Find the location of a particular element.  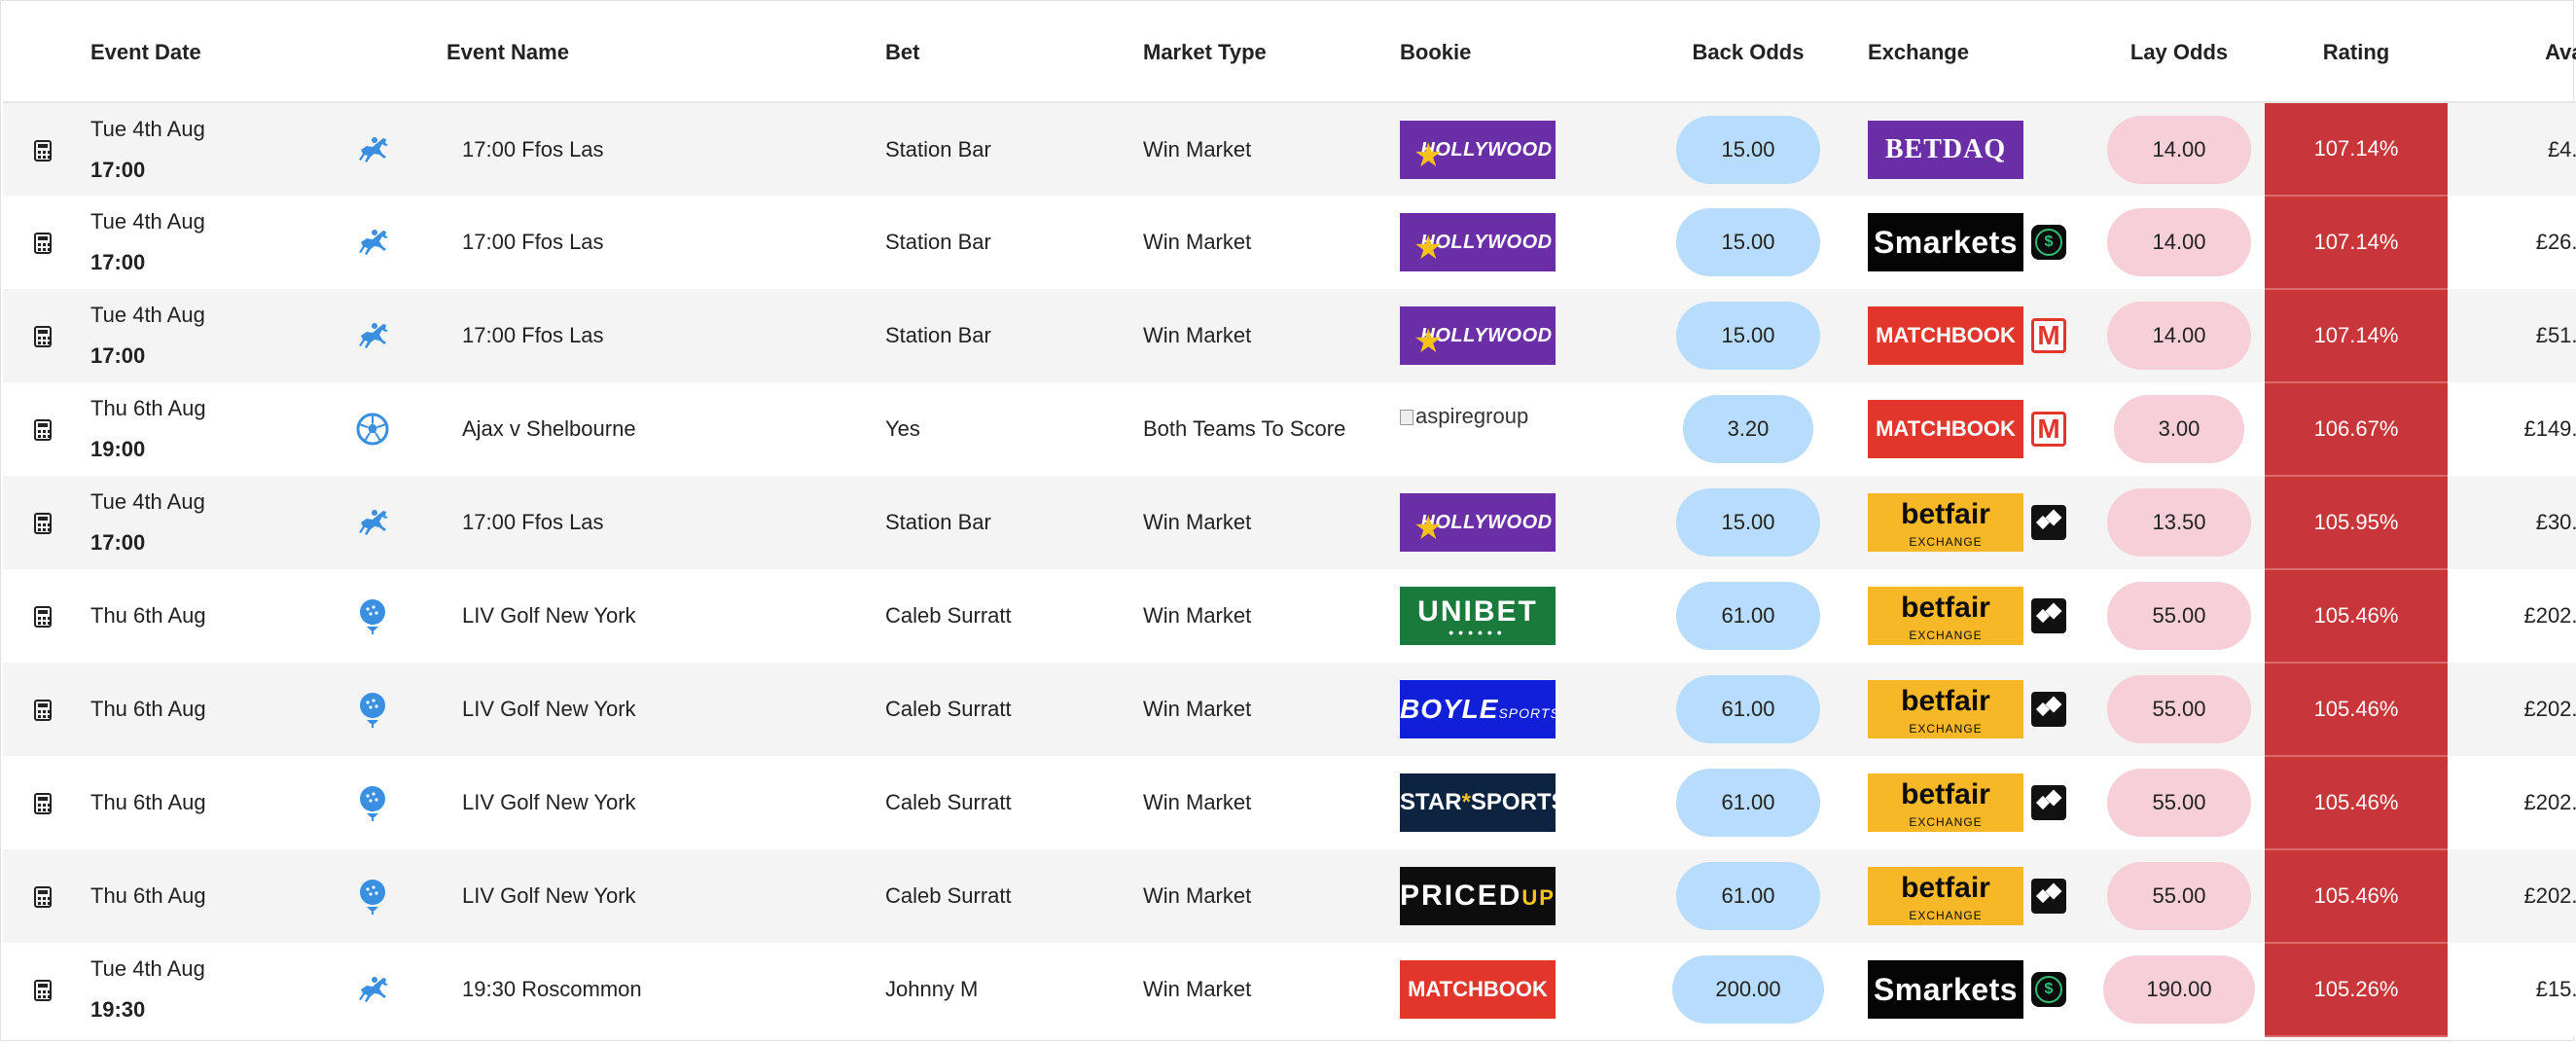

header-back-odds: Back Odds is located at coordinates (1748, 52).